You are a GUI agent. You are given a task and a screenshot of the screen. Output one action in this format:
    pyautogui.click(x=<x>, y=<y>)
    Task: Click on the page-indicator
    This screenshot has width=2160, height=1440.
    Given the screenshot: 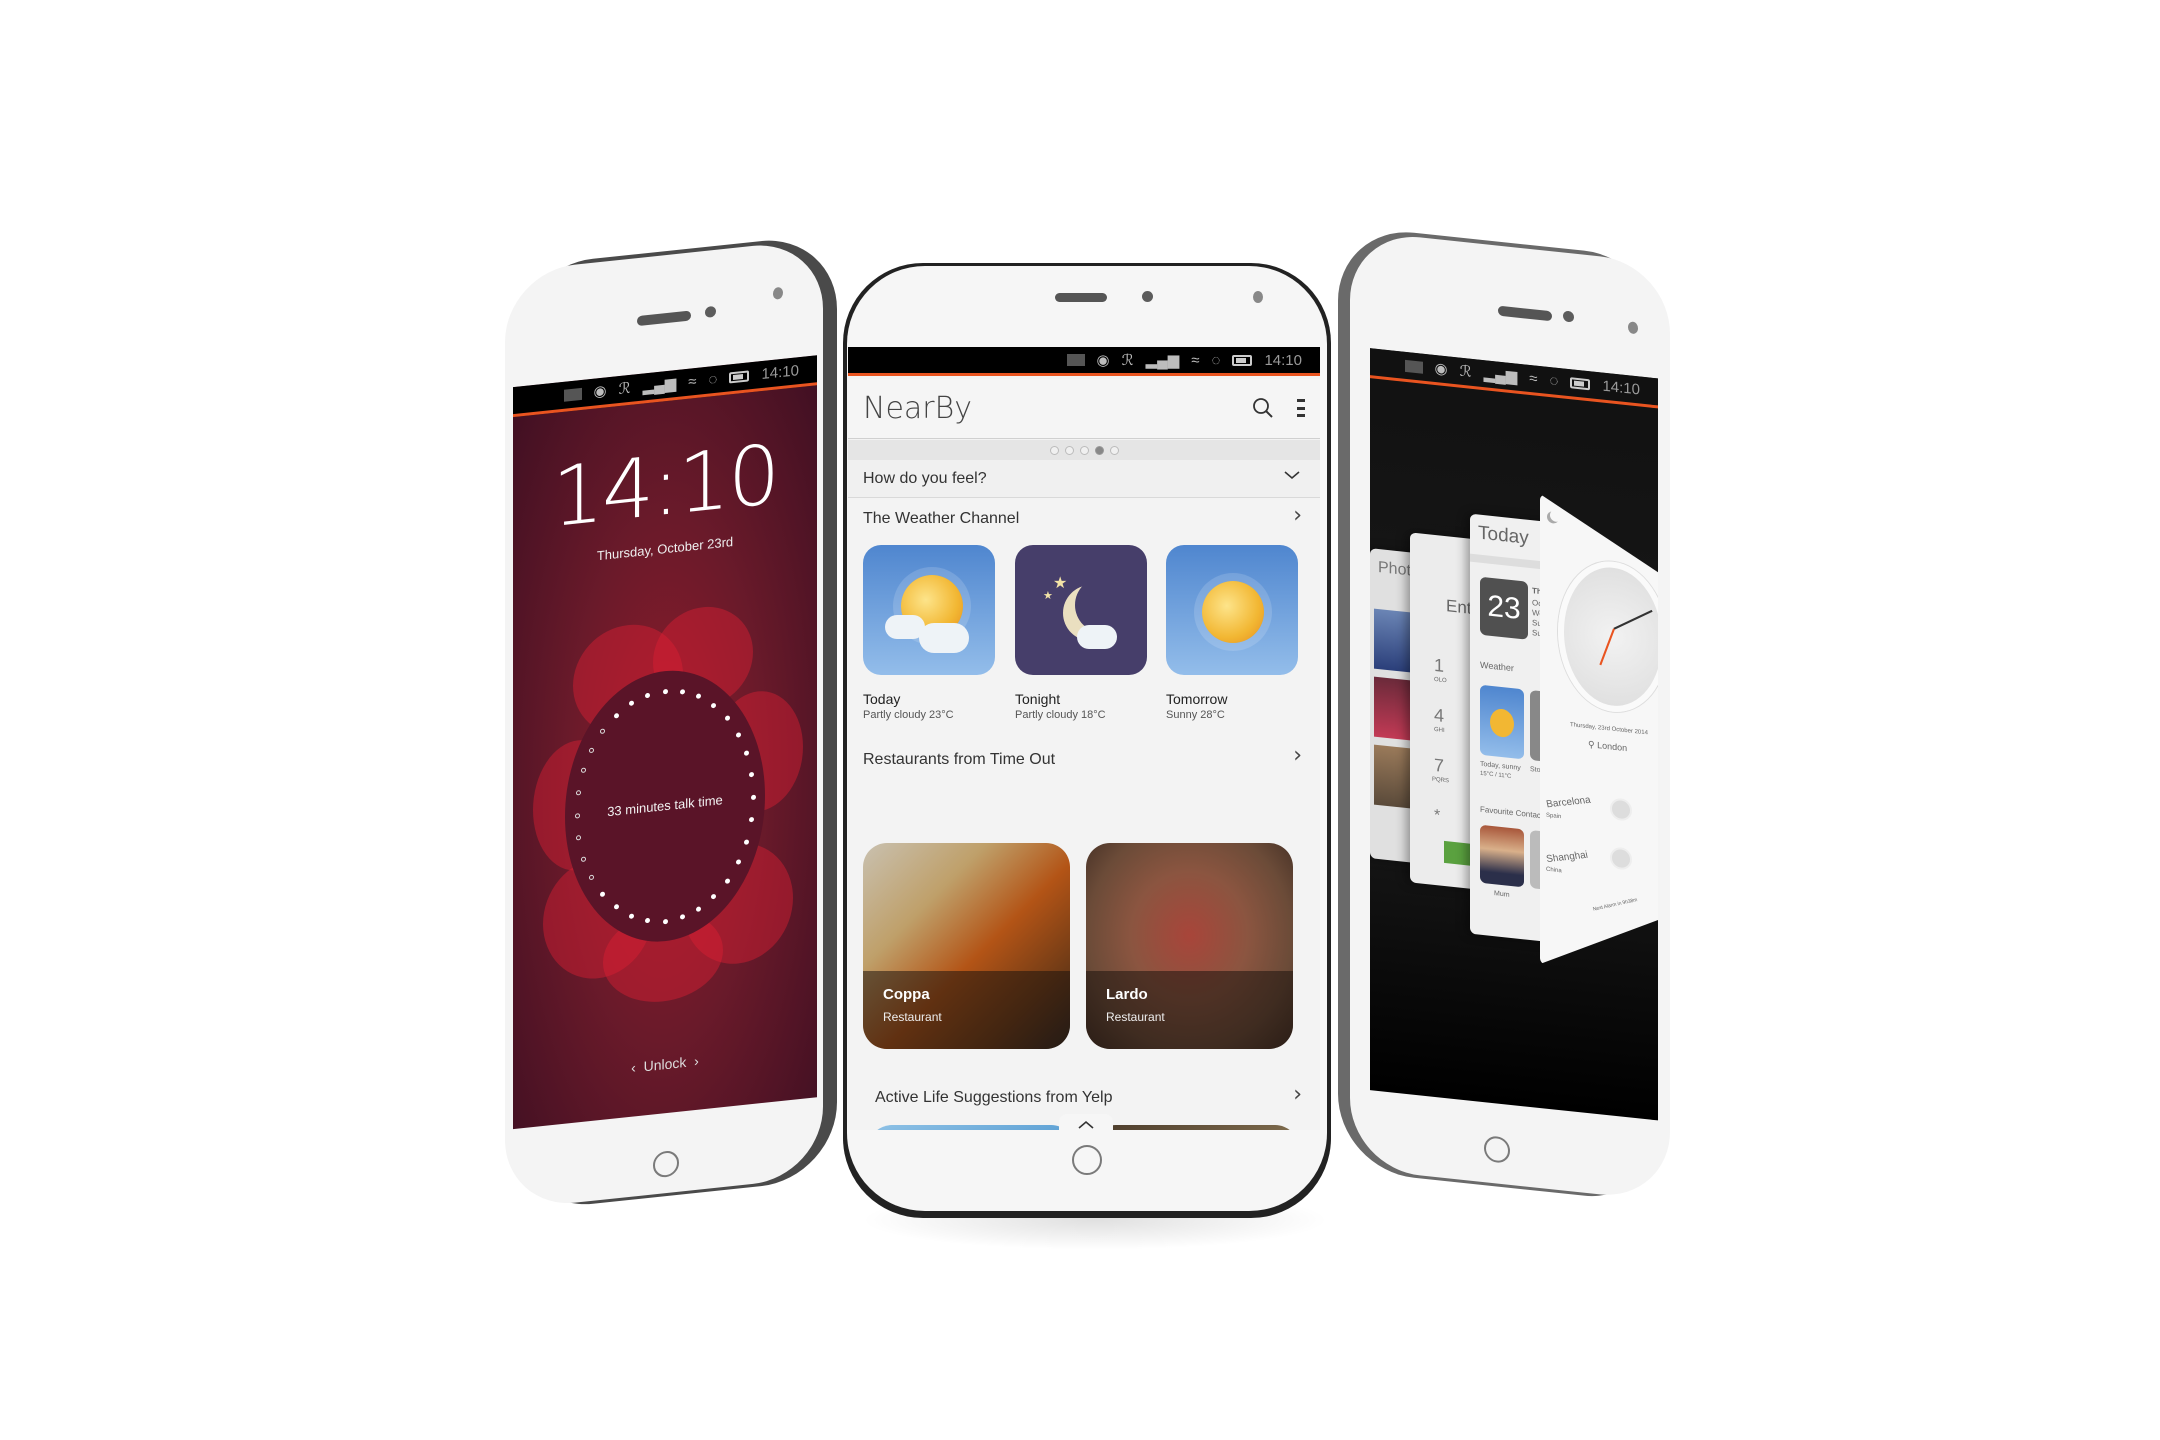 What is the action you would take?
    pyautogui.click(x=1084, y=450)
    